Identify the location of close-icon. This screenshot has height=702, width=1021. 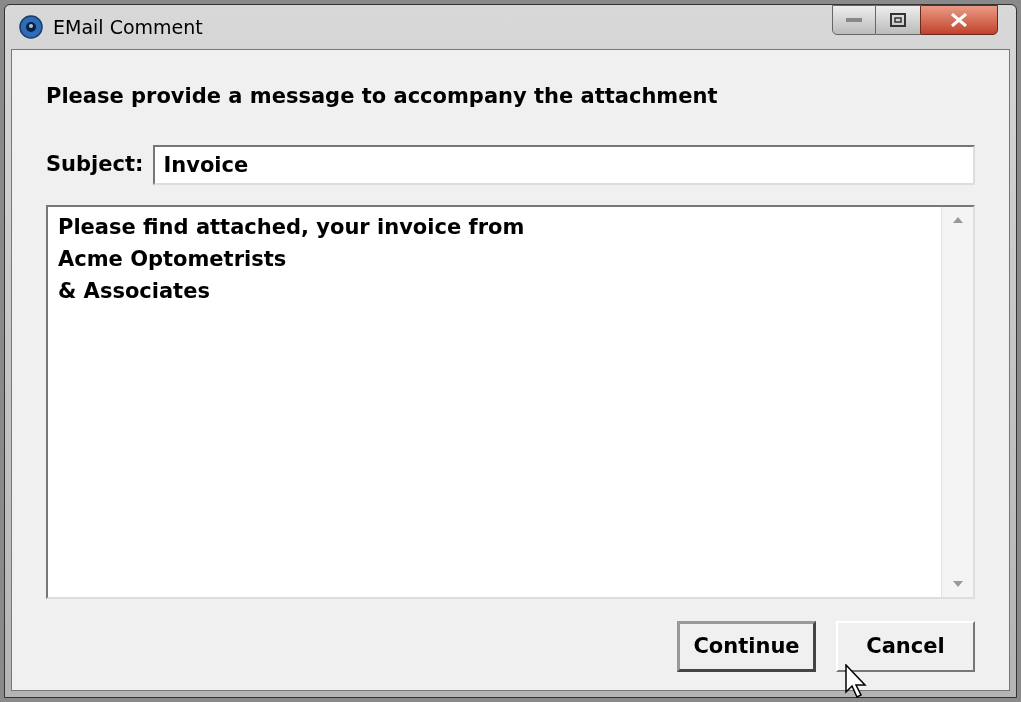
(959, 20).